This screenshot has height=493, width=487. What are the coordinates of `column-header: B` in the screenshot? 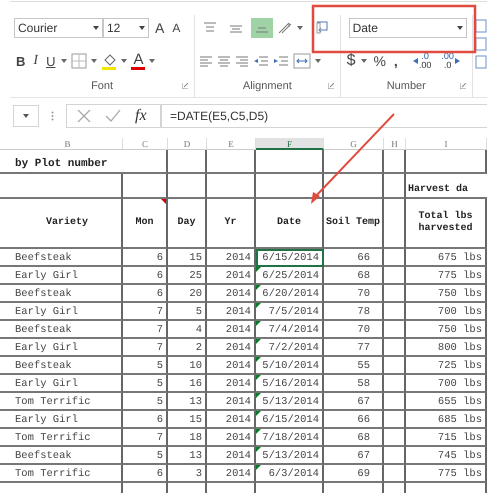 It's located at (68, 144).